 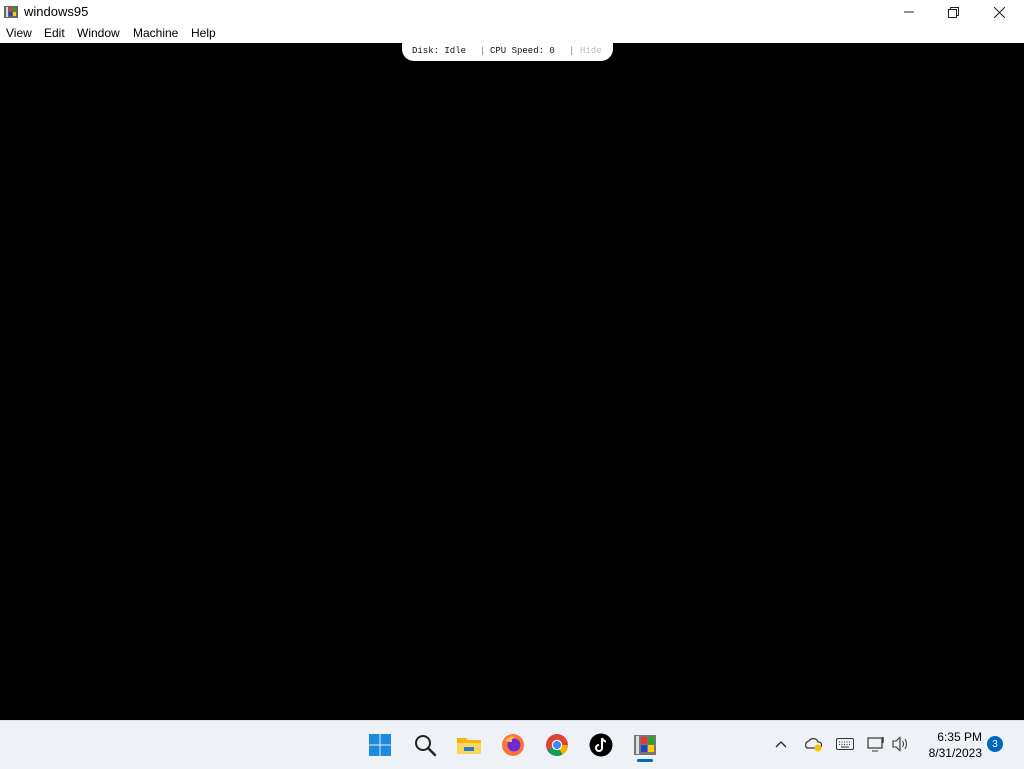 I want to click on clock: 6:35 PM 8/31/2023, so click(x=950, y=745).